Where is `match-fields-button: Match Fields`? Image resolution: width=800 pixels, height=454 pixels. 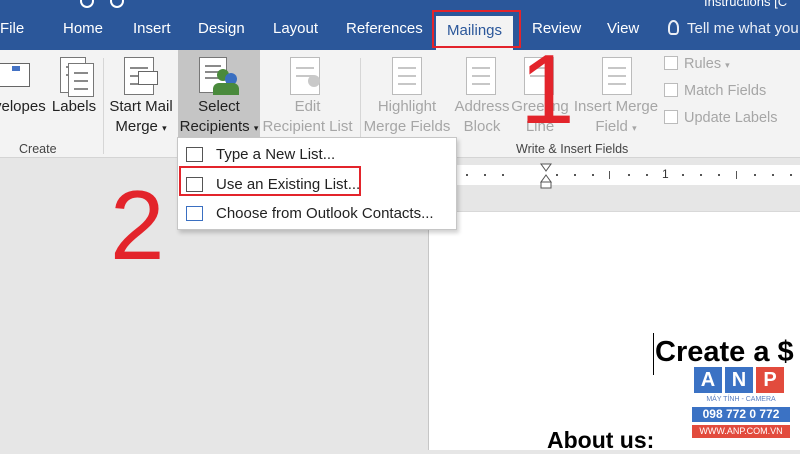 match-fields-button: Match Fields is located at coordinates (715, 91).